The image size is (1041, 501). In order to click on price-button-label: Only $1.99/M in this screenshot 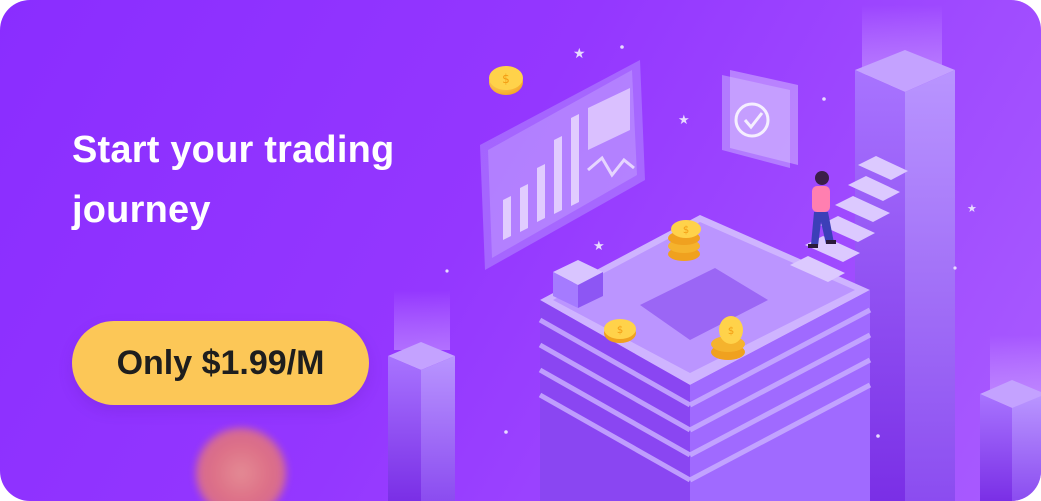, I will do `click(220, 362)`.